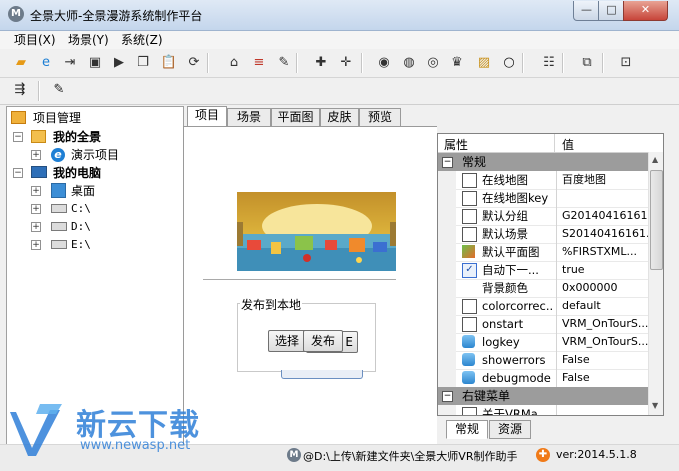  Describe the element at coordinates (543, 180) in the screenshot. I see `property-row: 在线地图 百度地图` at that location.